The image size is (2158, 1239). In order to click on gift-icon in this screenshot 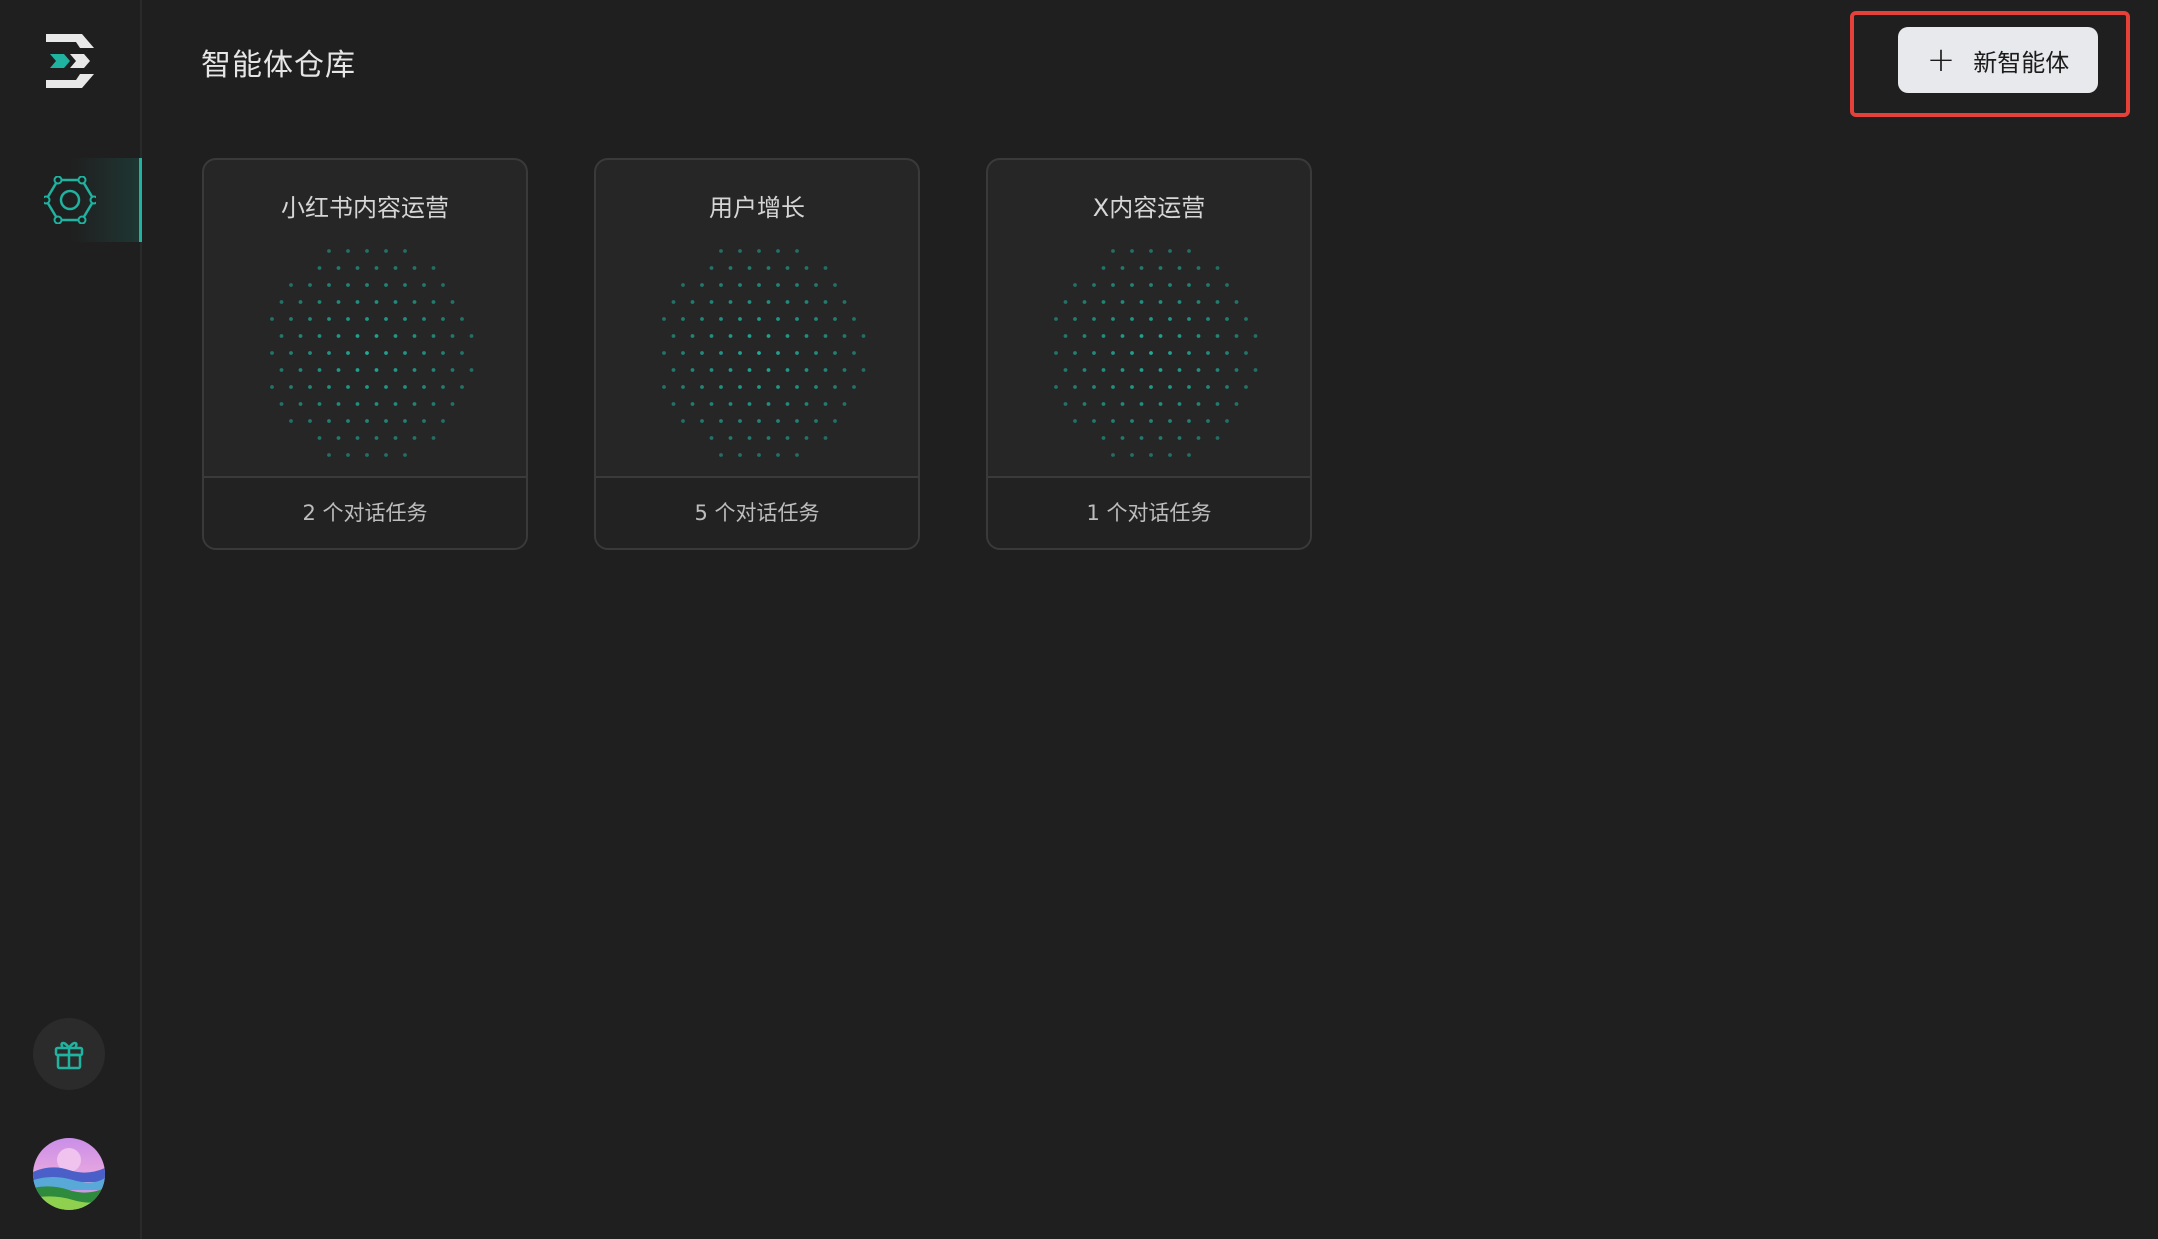, I will do `click(69, 1055)`.